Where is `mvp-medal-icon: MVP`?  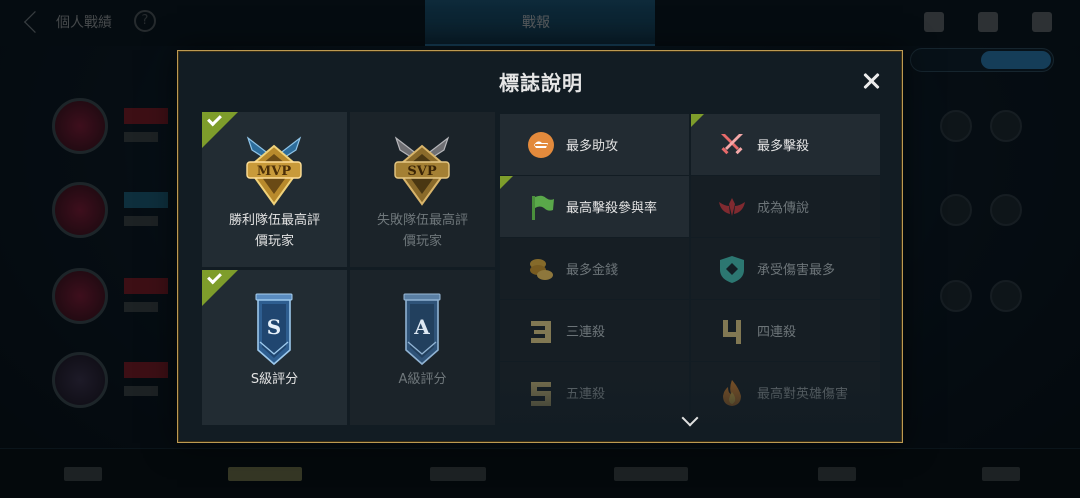
mvp-medal-icon: MVP is located at coordinates (274, 171).